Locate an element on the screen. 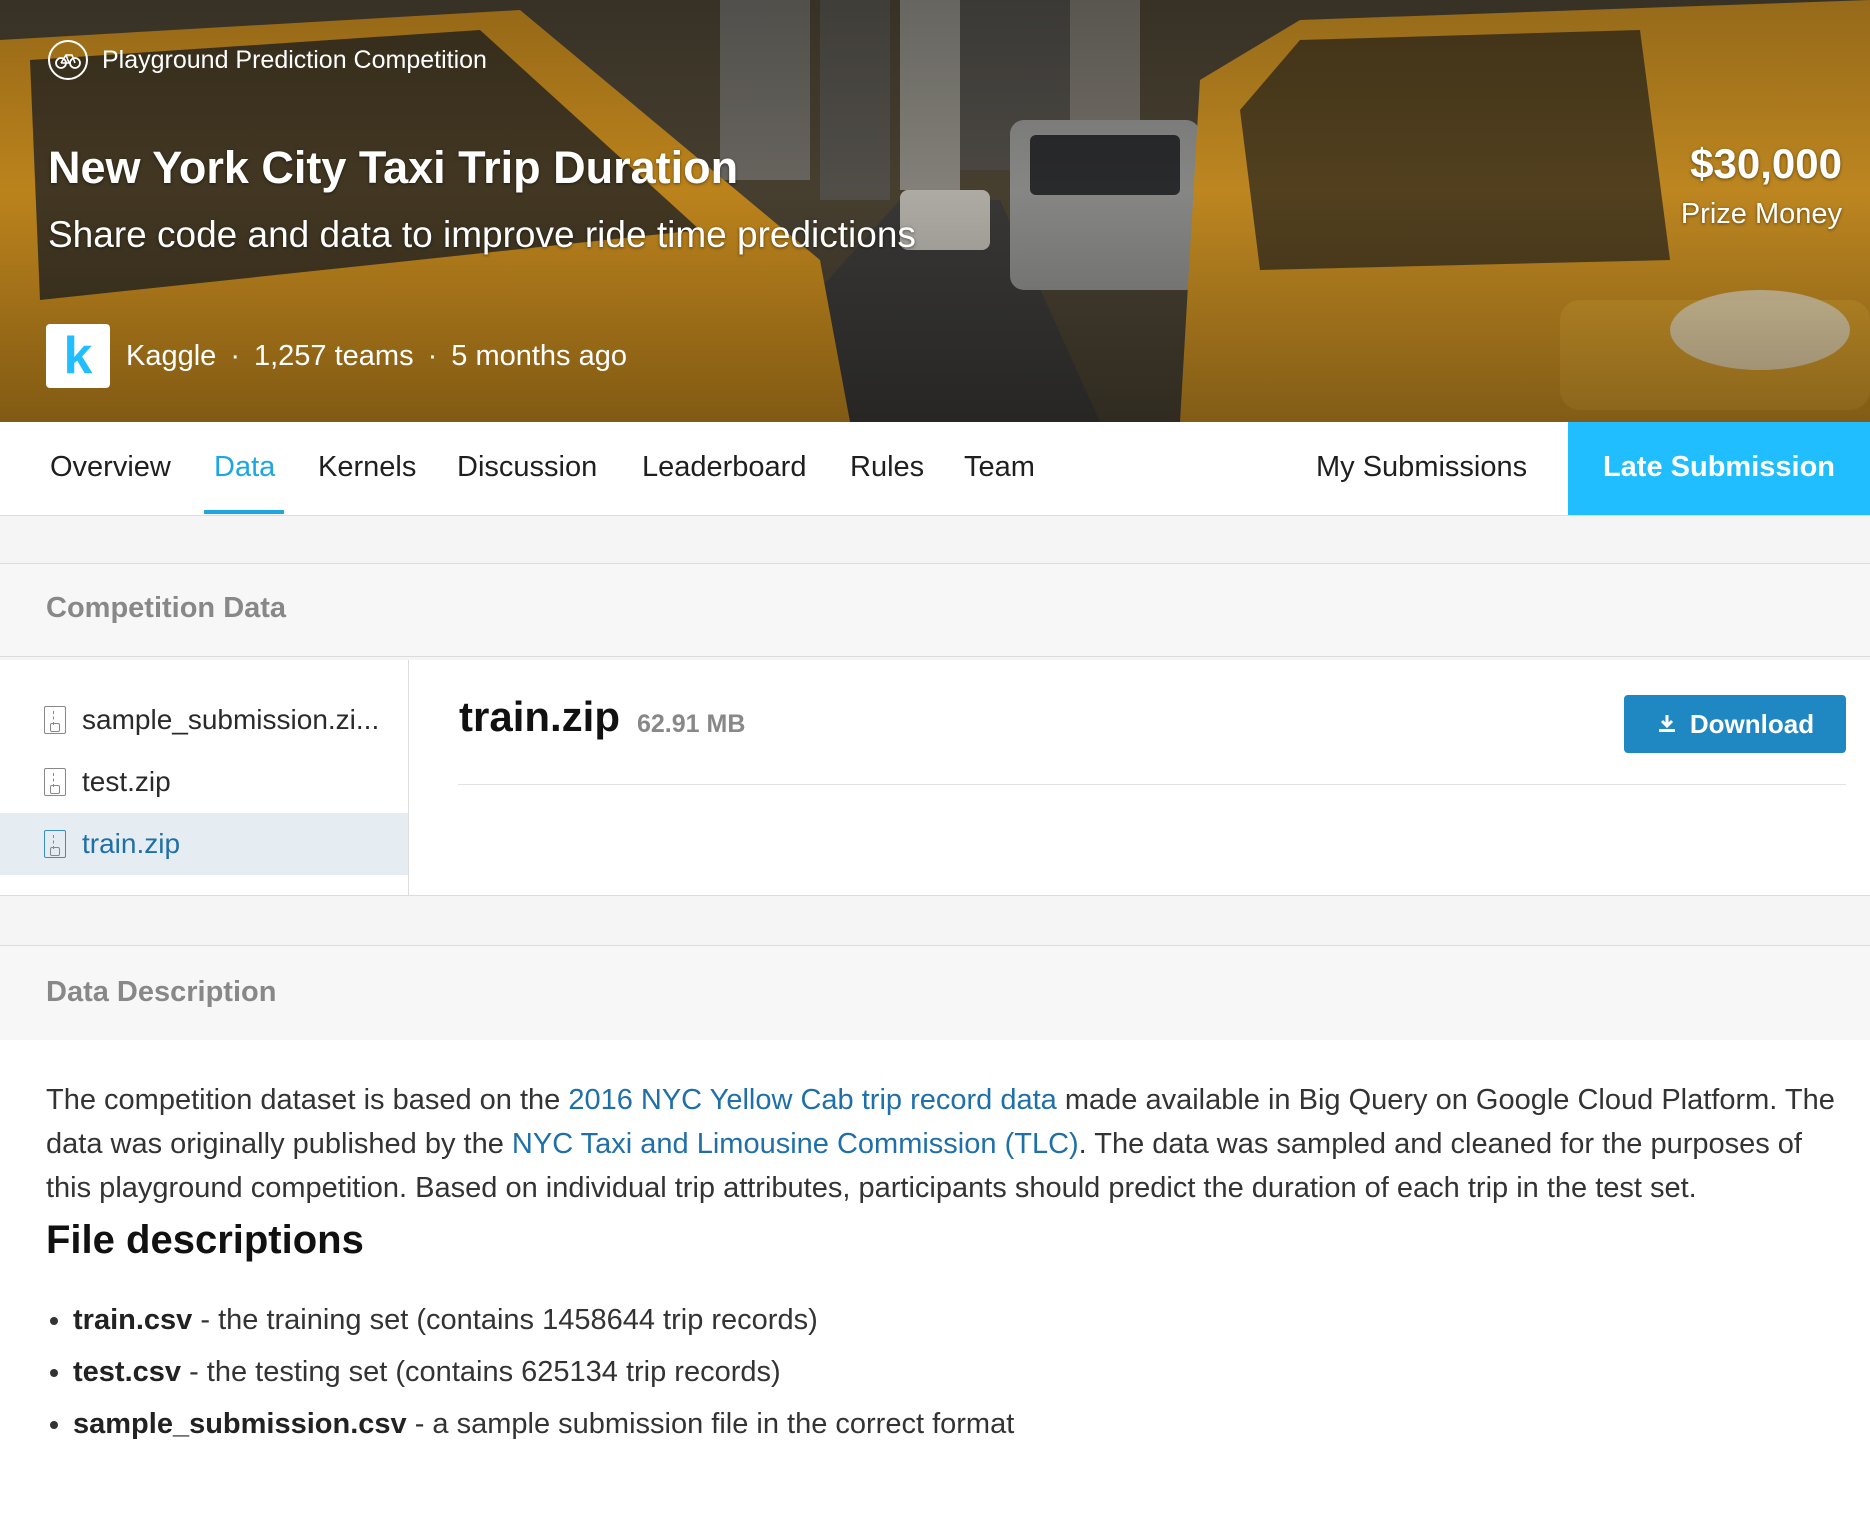 The height and width of the screenshot is (1536, 1870). competition-age: 5 months ago is located at coordinates (539, 355).